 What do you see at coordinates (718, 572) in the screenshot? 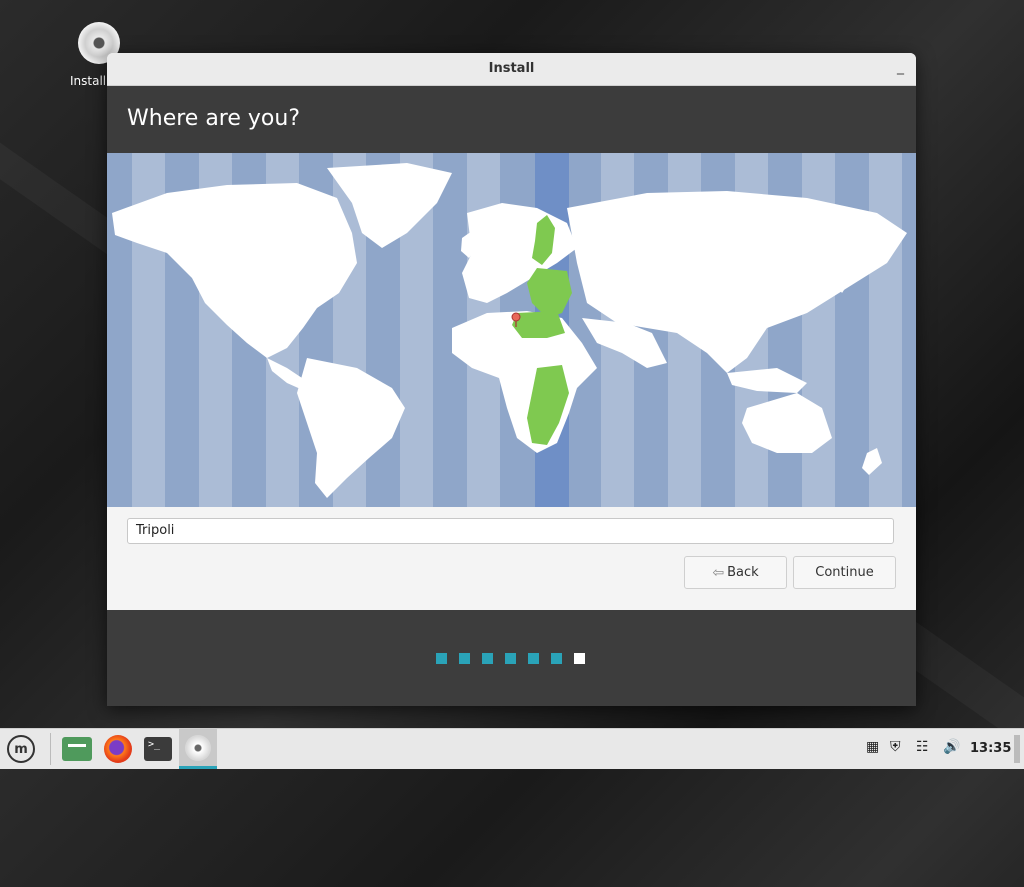
I see `back-arrow-icon: ⇦` at bounding box center [718, 572].